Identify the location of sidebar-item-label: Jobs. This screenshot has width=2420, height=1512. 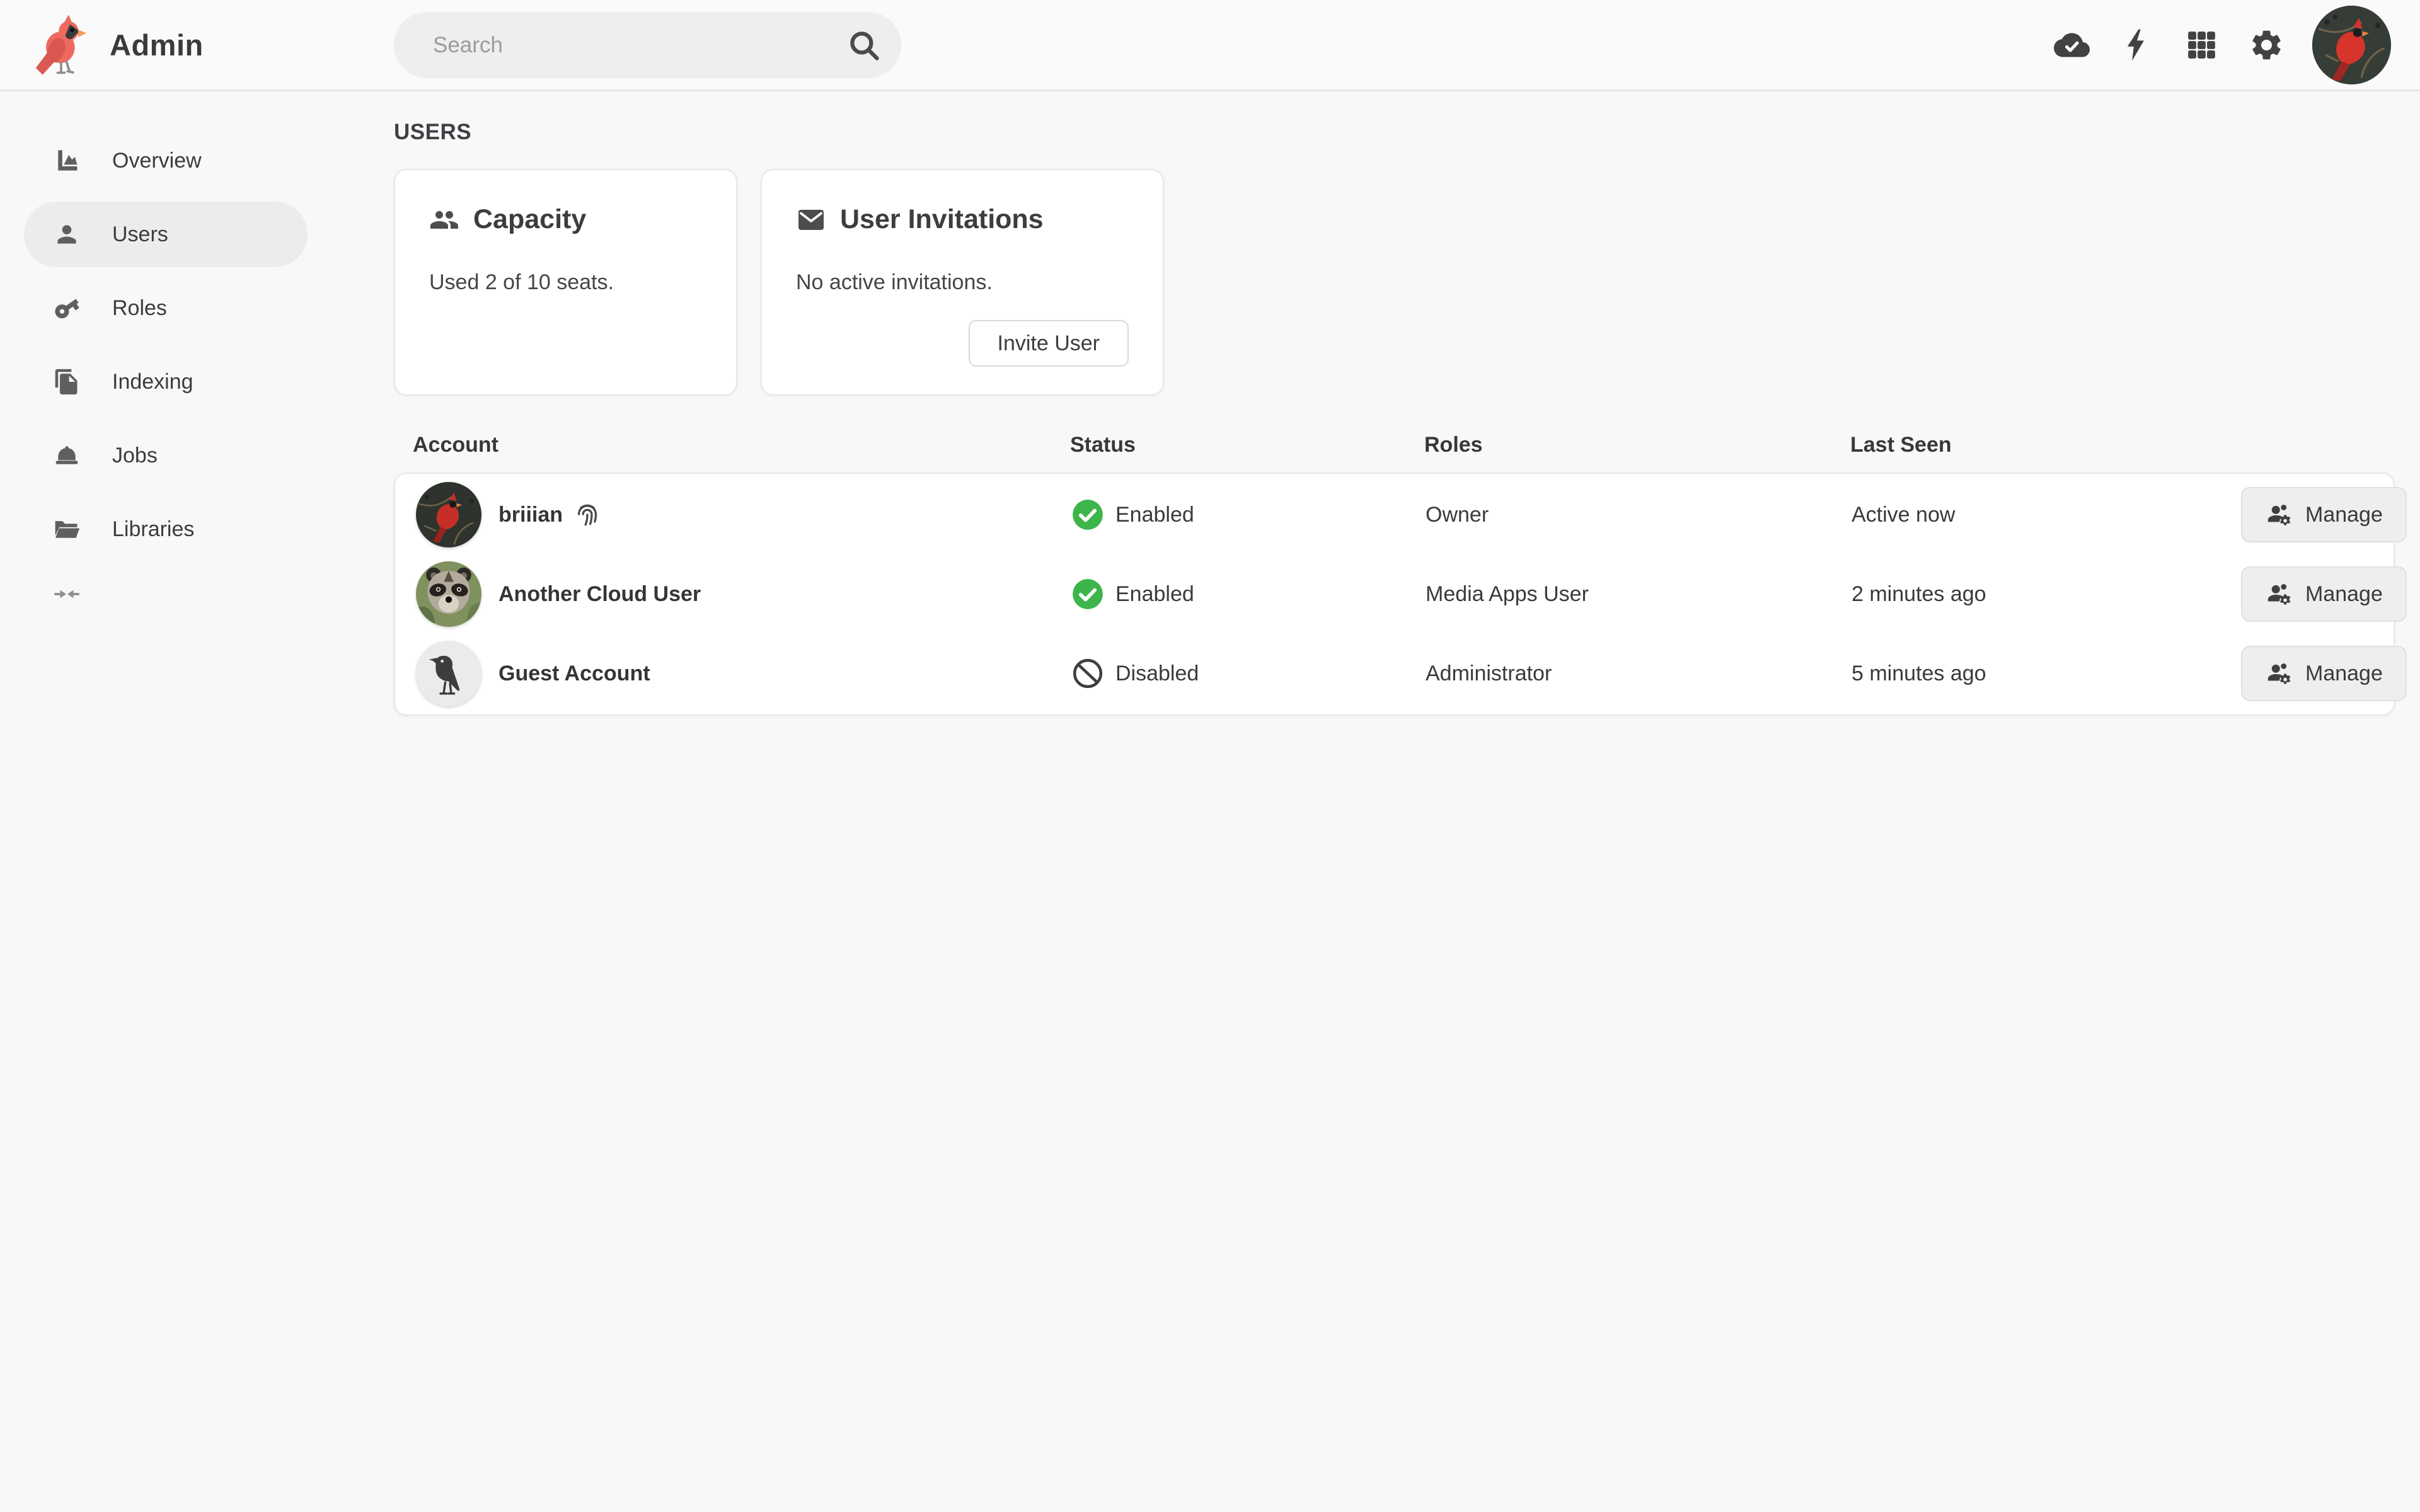
(135, 455).